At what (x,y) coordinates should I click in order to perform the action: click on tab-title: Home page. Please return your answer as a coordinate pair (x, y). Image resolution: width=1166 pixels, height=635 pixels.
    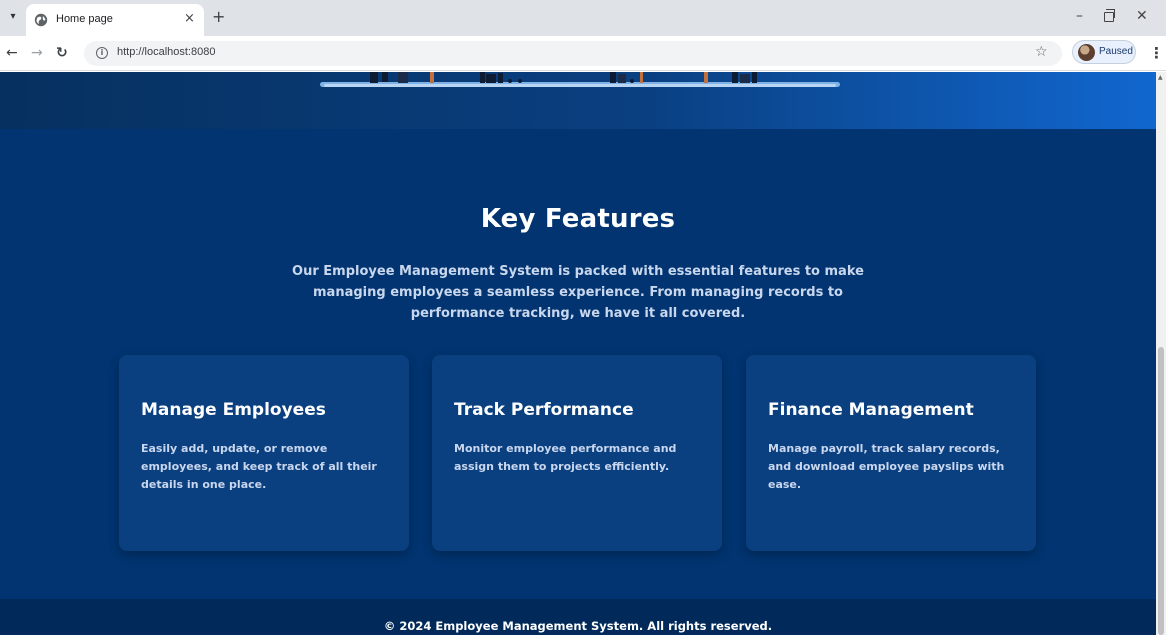
    Looking at the image, I should click on (84, 19).